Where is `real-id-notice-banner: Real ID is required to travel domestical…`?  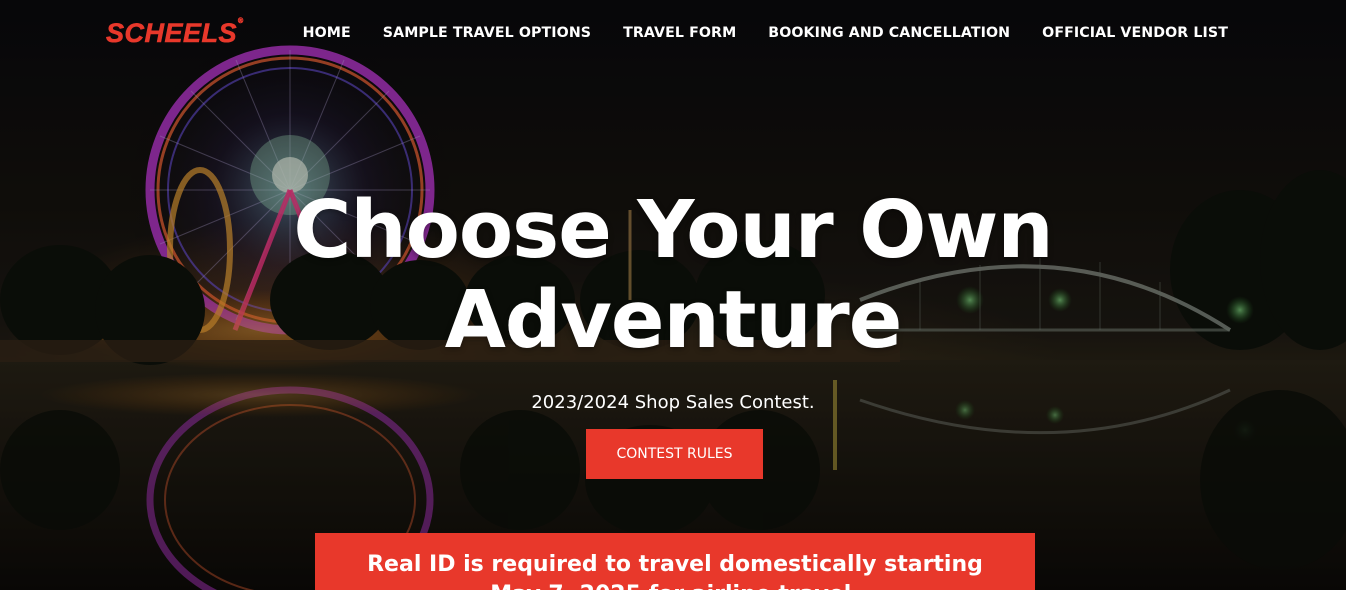 real-id-notice-banner: Real ID is required to travel domestical… is located at coordinates (675, 561).